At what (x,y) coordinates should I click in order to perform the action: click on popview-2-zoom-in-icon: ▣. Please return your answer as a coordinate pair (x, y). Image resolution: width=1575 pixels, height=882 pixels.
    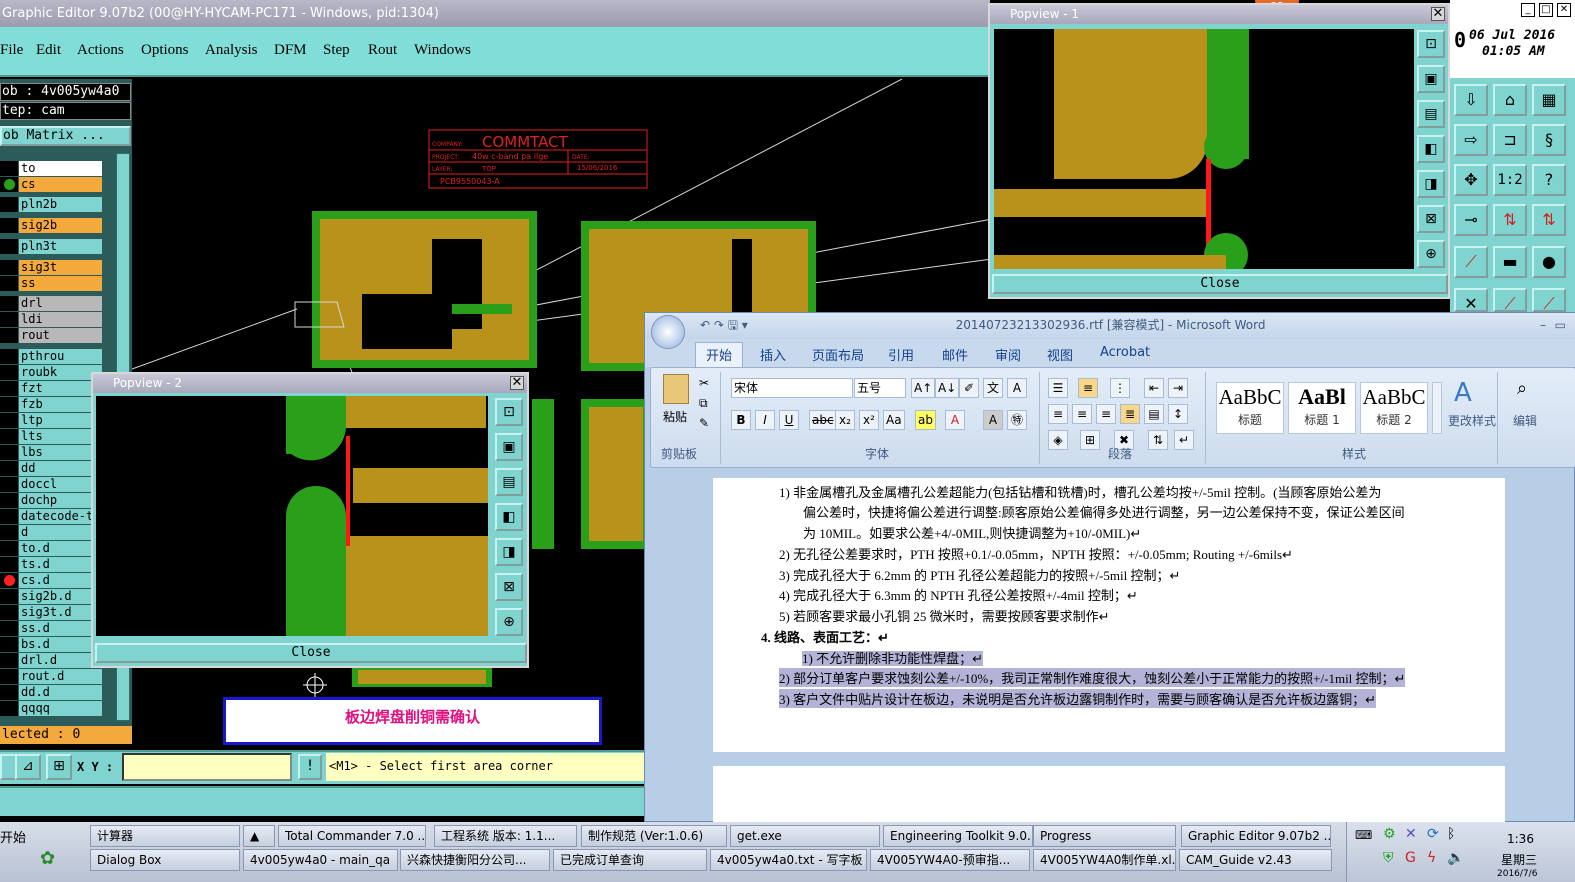
    Looking at the image, I should click on (509, 447).